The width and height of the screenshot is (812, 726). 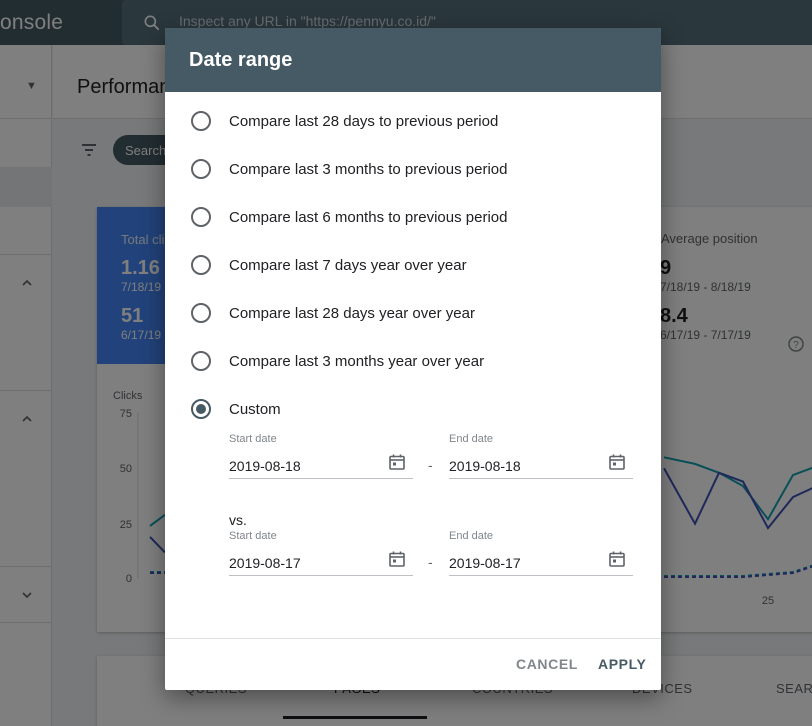 I want to click on option-compare-6-months-previous: Compare last 6 months to previous period, so click(x=399, y=217).